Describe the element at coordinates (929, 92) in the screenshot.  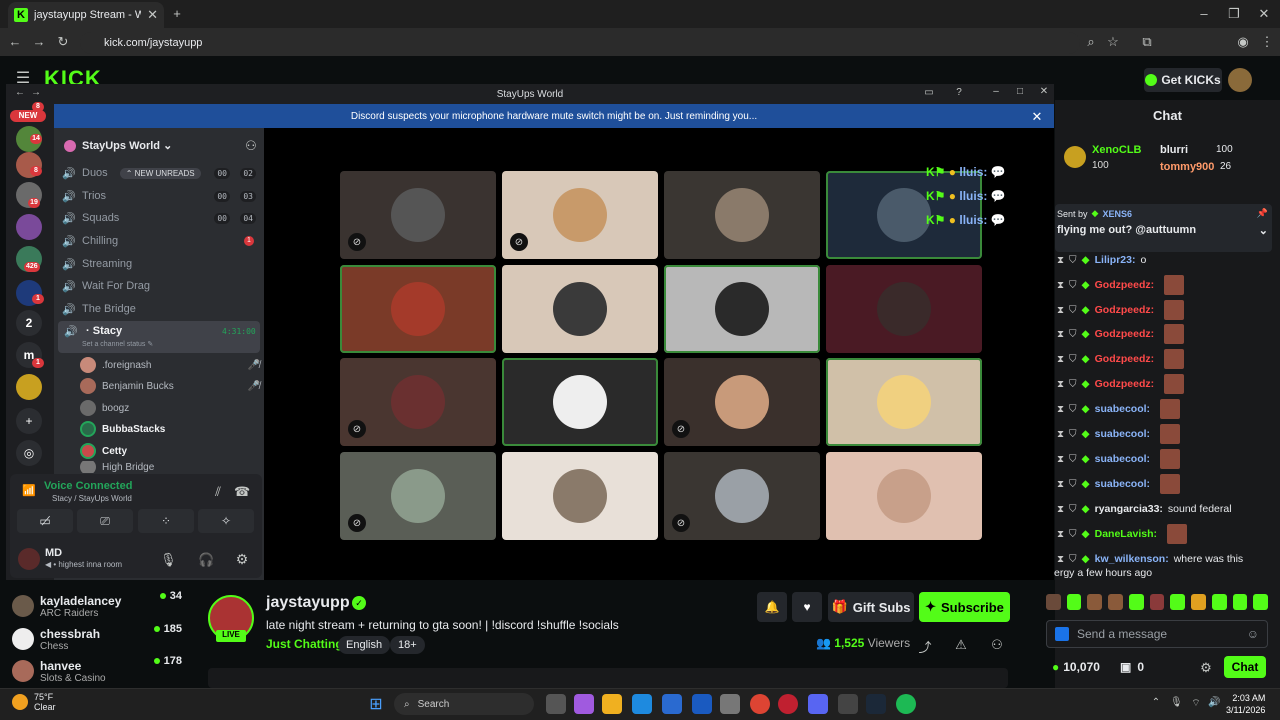
I see `inbox-icon: ▭` at that location.